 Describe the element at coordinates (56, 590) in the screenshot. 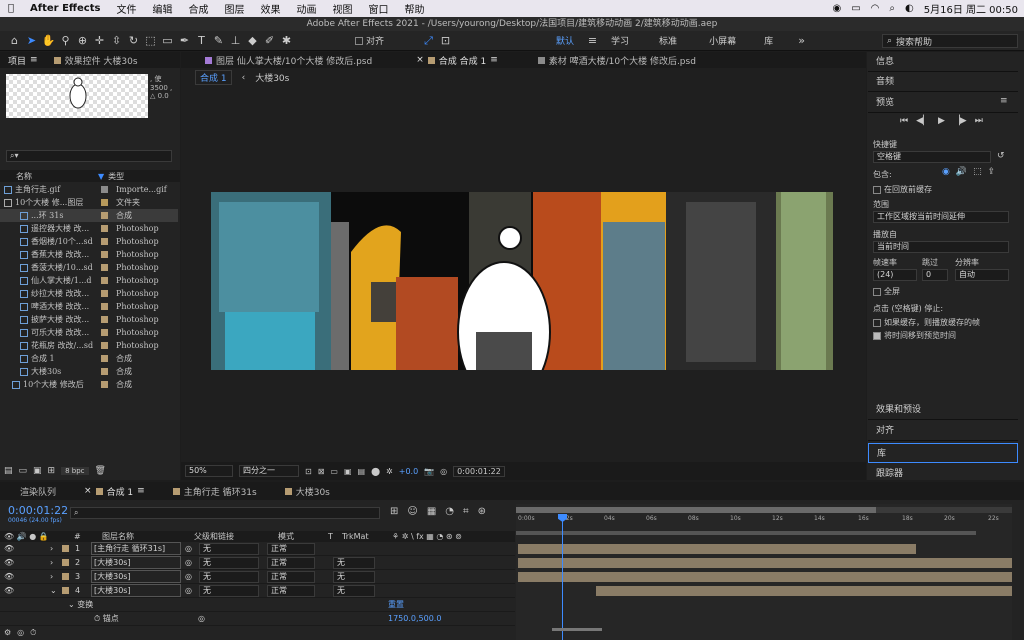

I see `collapse-icon: ⌄` at that location.